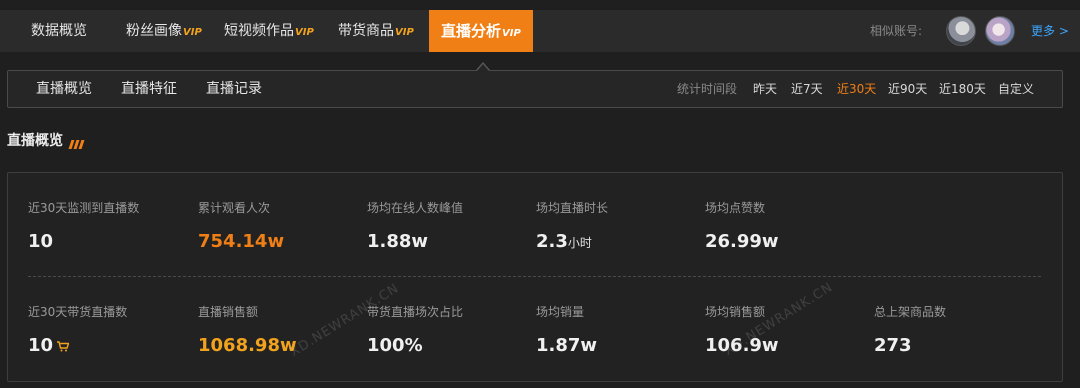 The image size is (1080, 388). Describe the element at coordinates (910, 329) in the screenshot. I see `stat-total-products: 总上架商品数 273` at that location.